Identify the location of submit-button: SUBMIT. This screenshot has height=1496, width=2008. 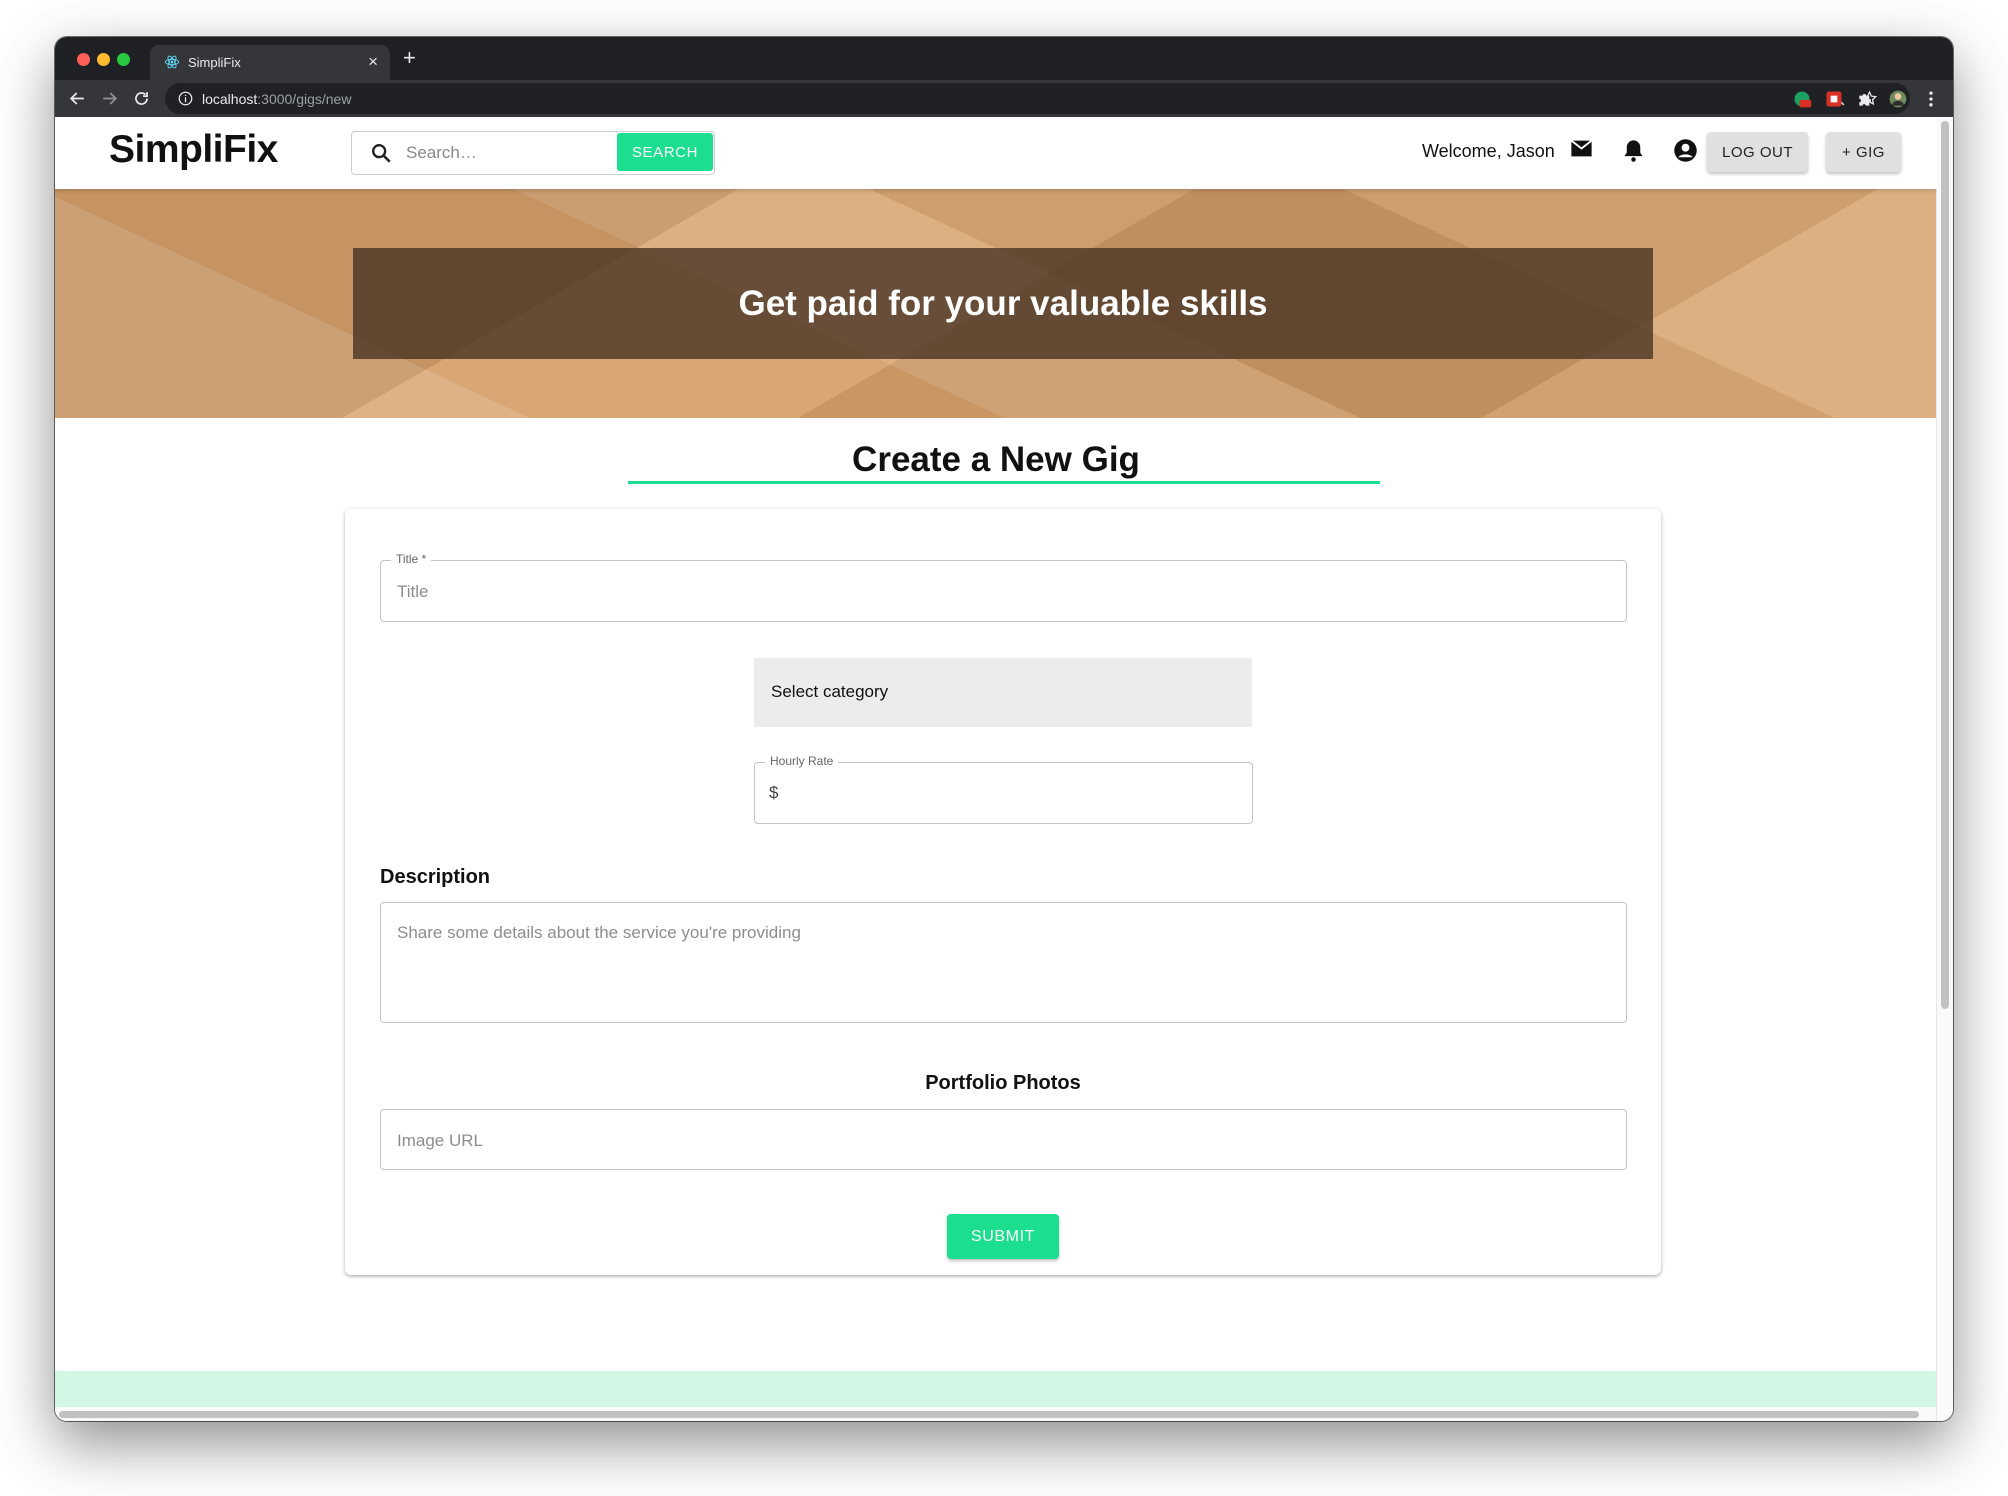
(1003, 1236).